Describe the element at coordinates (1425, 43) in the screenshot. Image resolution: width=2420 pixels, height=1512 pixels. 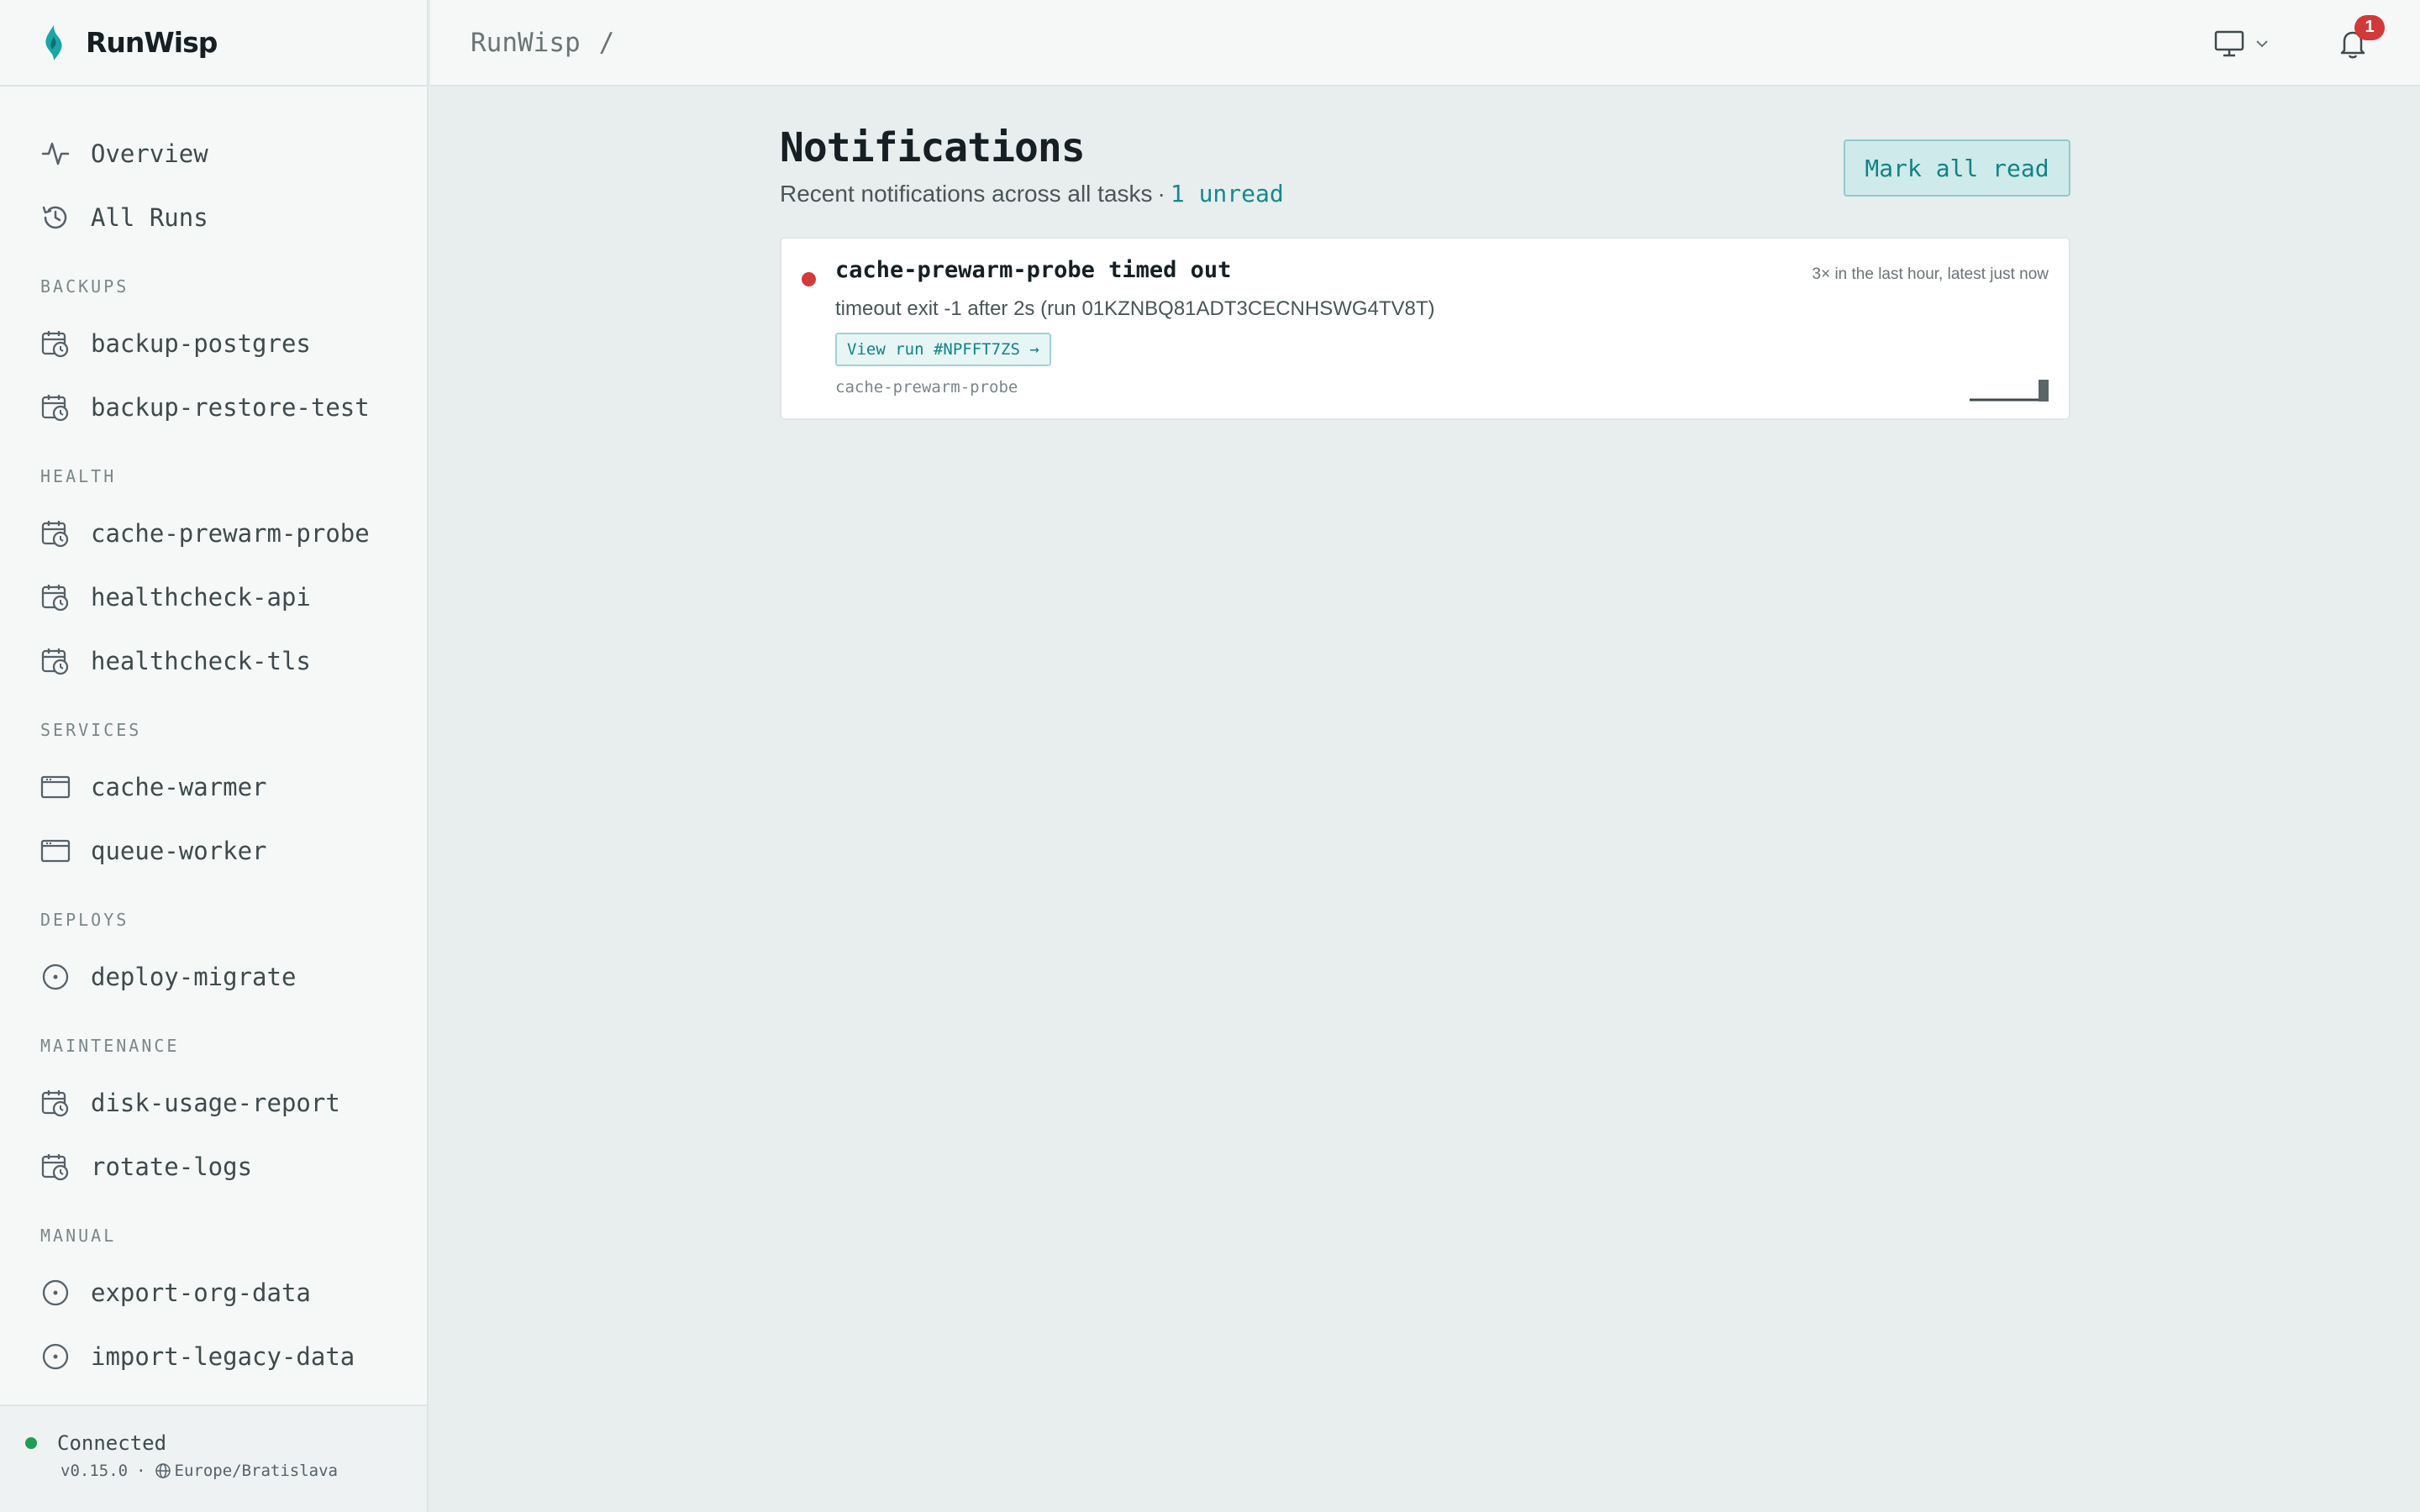
I see `topbar: RunWisp / 1` at that location.